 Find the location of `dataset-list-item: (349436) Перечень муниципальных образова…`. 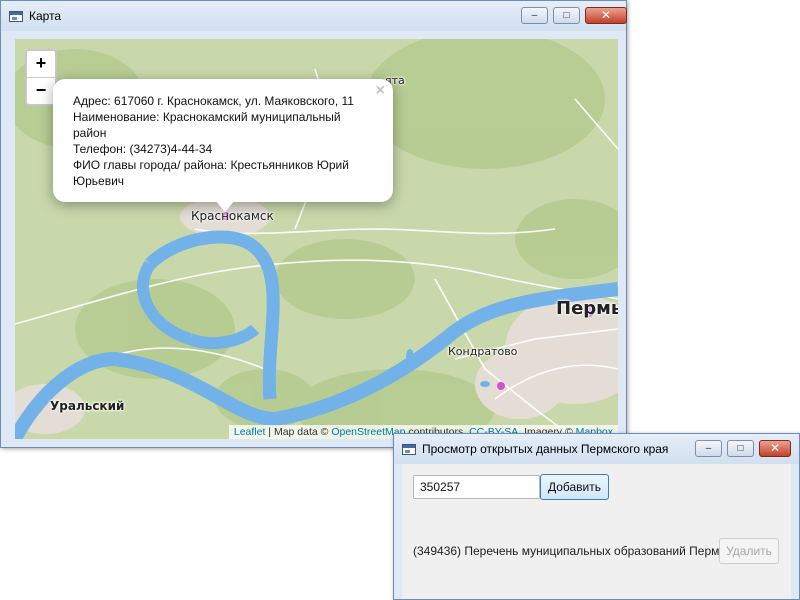

dataset-list-item: (349436) Перечень муниципальных образова… is located at coordinates (566, 551).